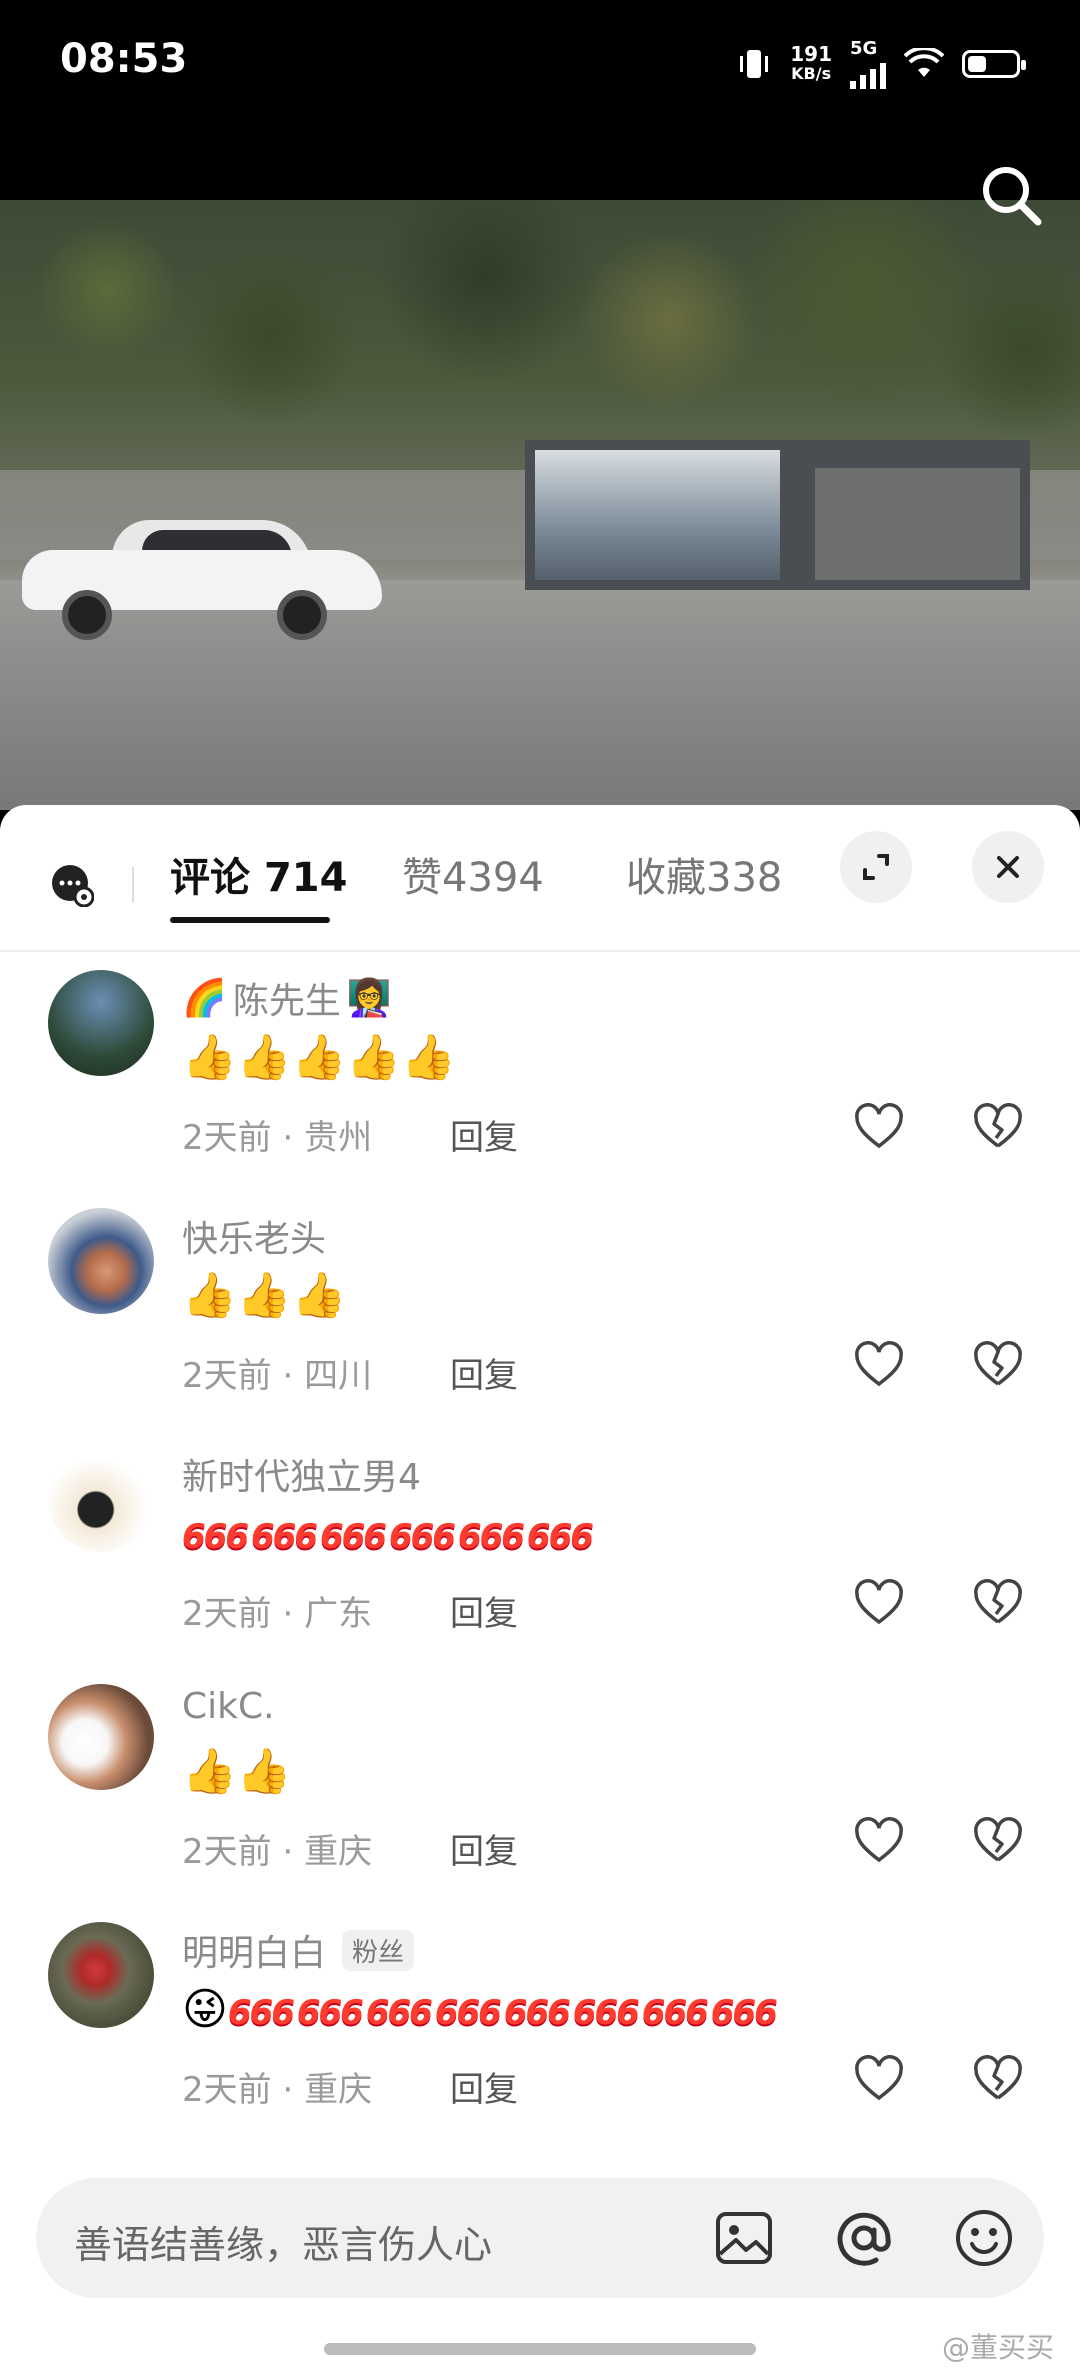 This screenshot has width=1080, height=2376. I want to click on expand-icon, so click(876, 867).